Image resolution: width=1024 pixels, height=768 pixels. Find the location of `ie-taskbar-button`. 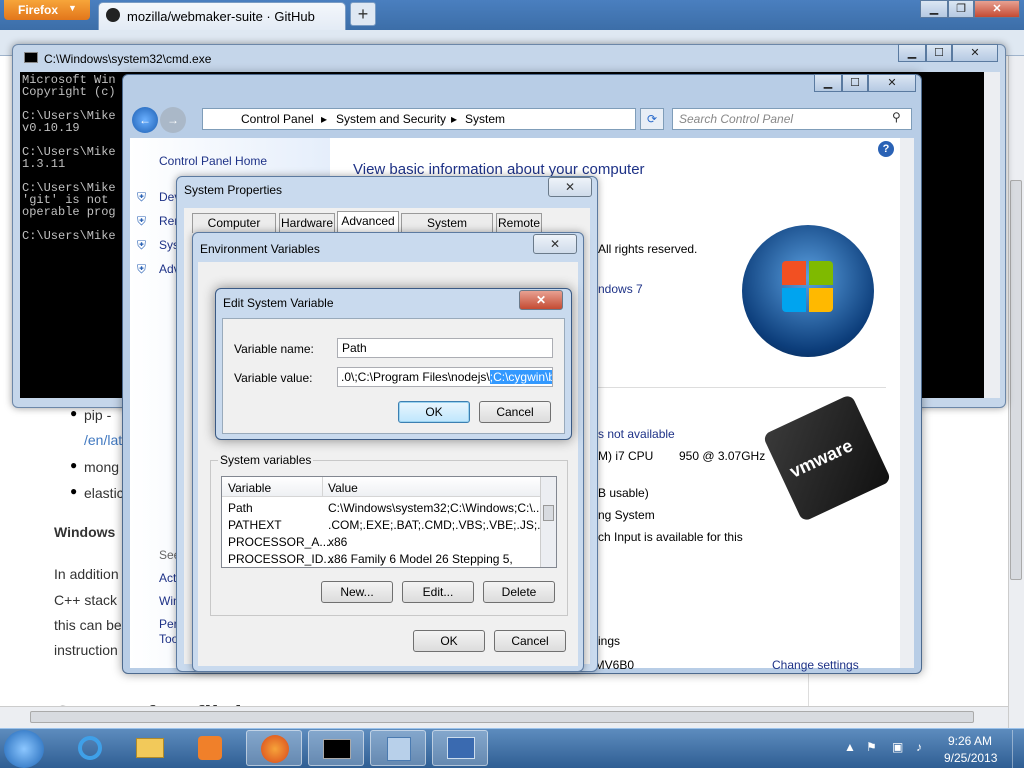

ie-taskbar-button is located at coordinates (90, 748).